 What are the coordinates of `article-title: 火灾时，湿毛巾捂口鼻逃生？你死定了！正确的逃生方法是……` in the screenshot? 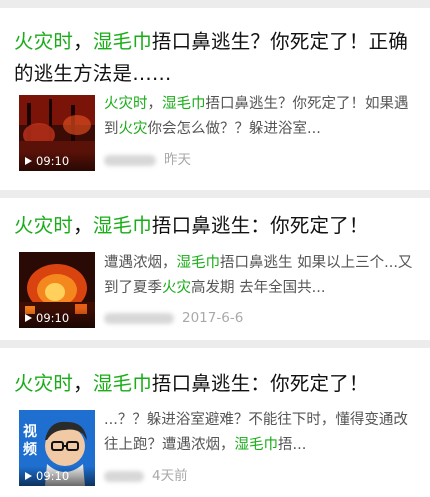 It's located at (216, 58).